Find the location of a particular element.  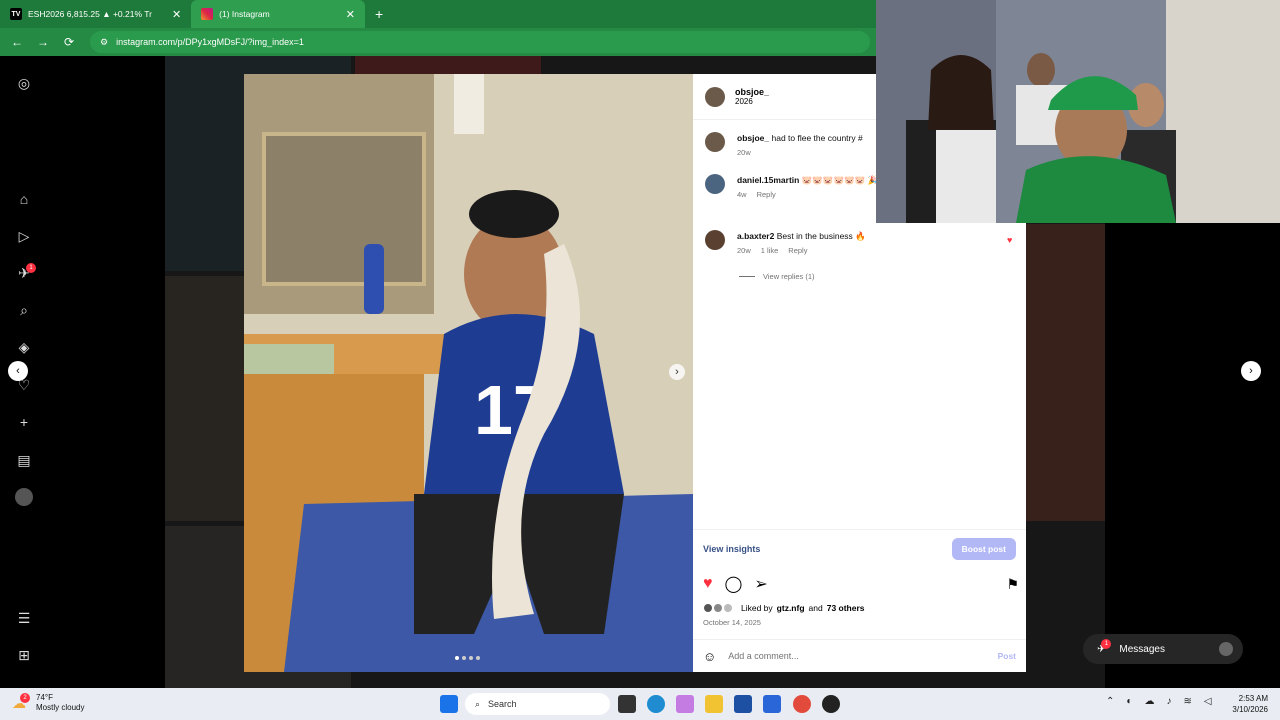

obs-icon is located at coordinates (831, 704).